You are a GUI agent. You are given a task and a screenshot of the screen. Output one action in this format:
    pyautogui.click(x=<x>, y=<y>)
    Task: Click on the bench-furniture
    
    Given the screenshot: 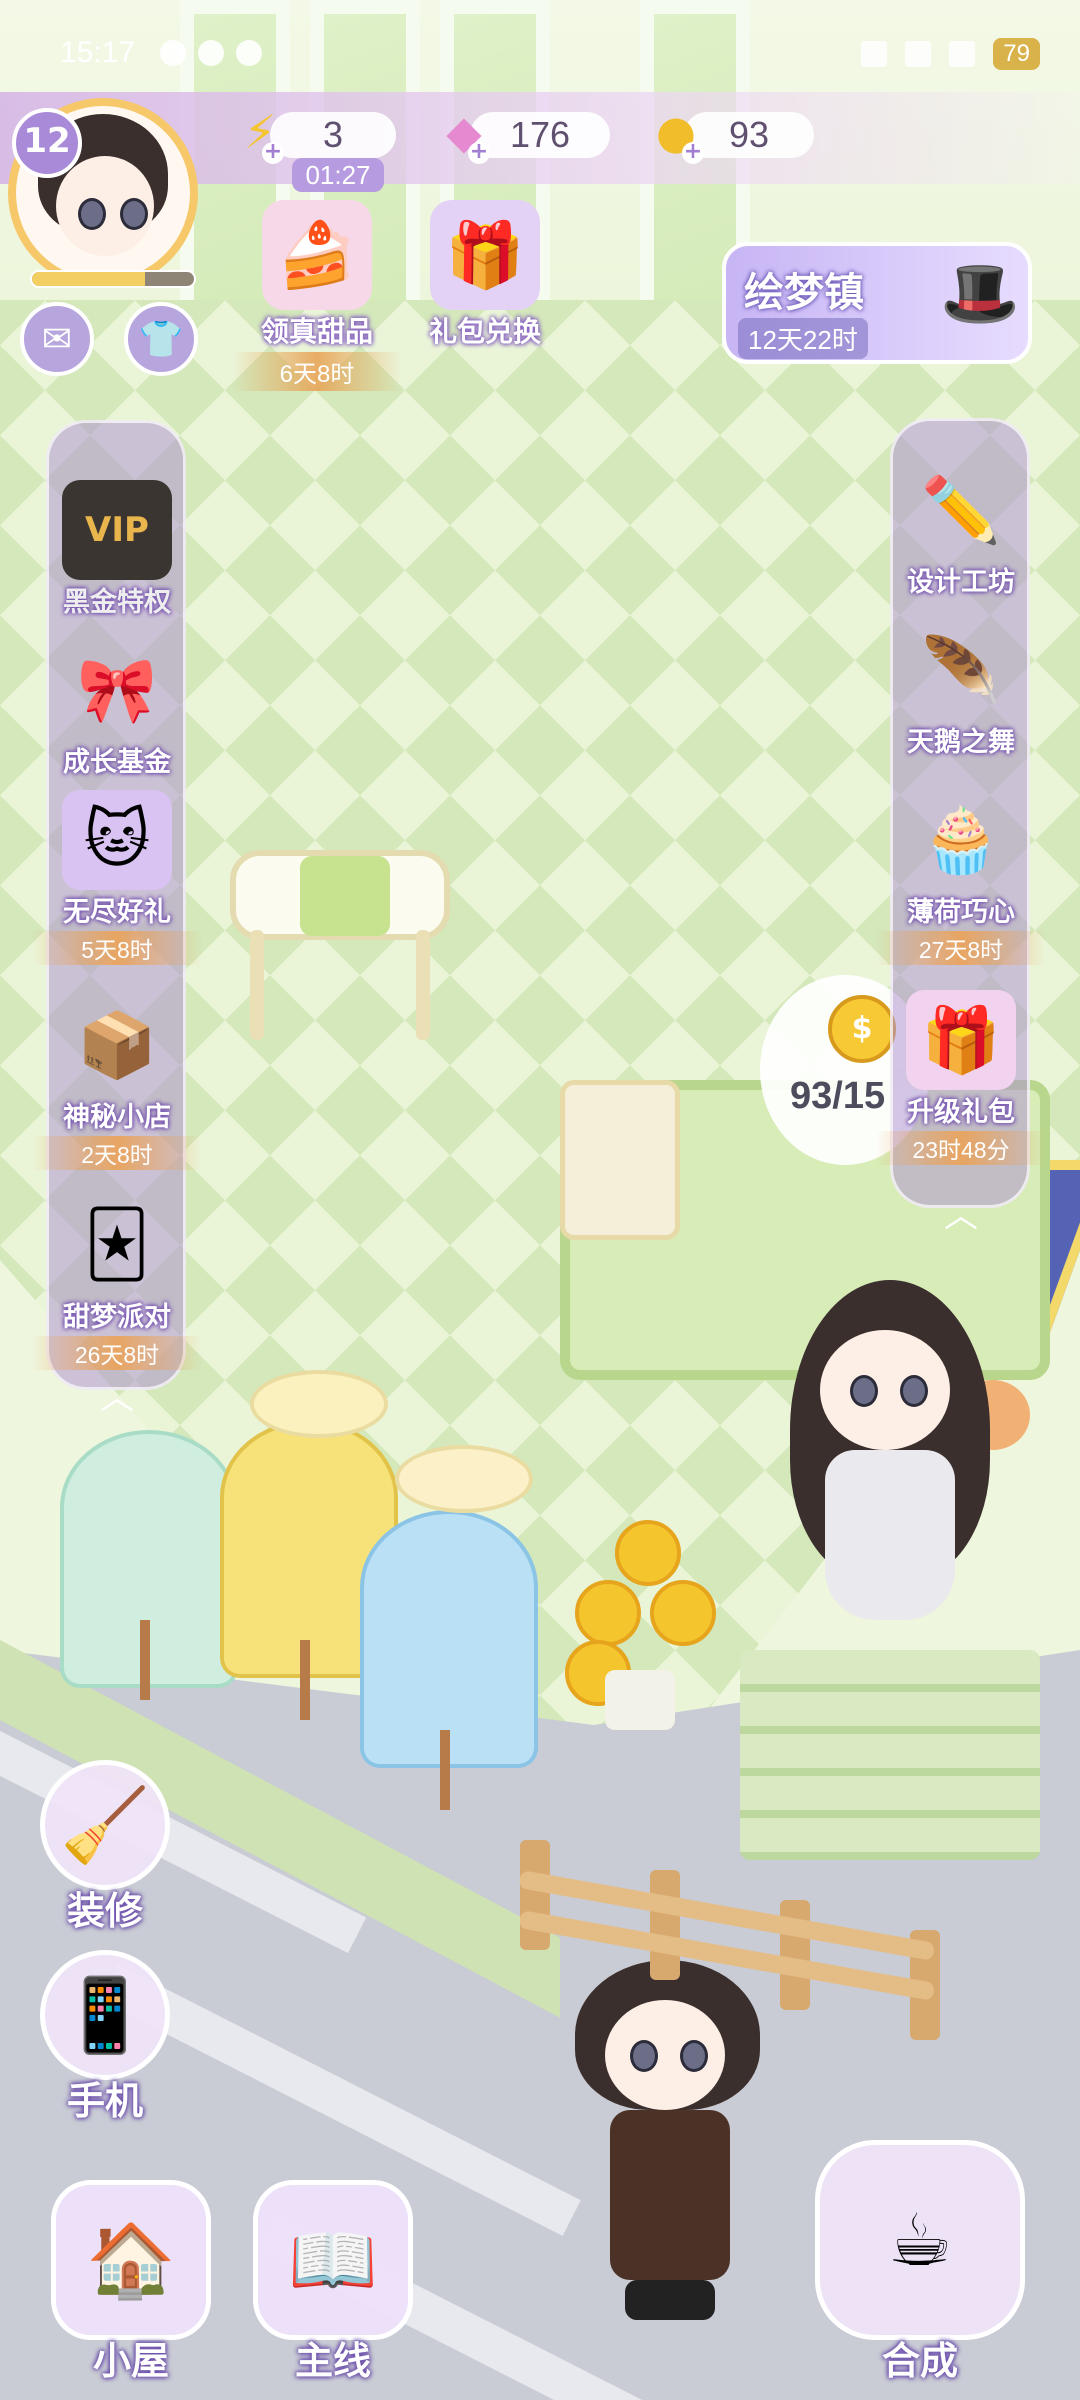 What is the action you would take?
    pyautogui.click(x=340, y=950)
    